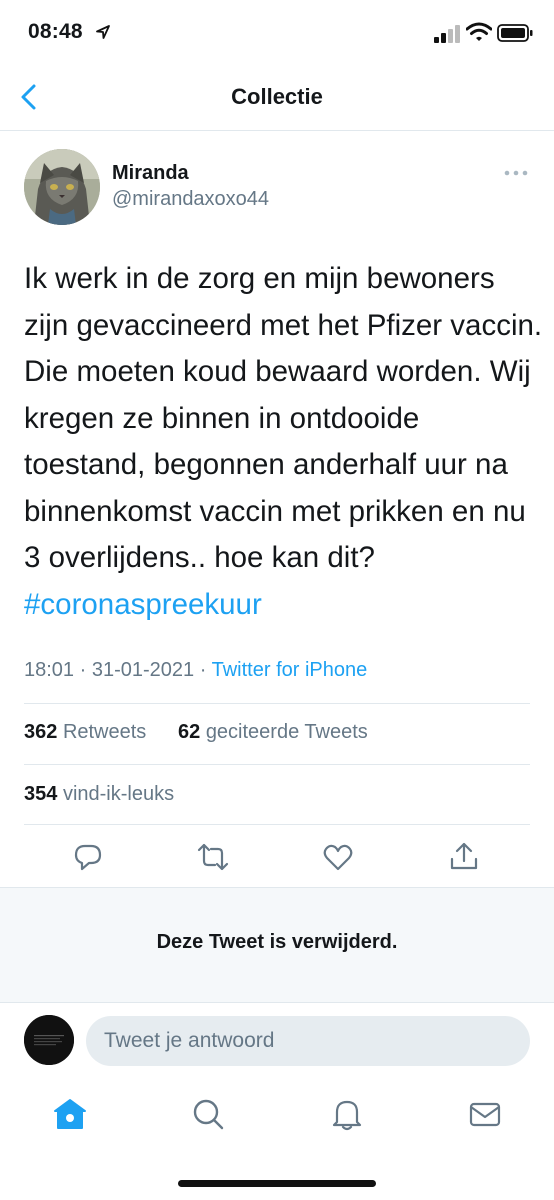  Describe the element at coordinates (150, 173) in the screenshot. I see `author-name: Miranda` at that location.